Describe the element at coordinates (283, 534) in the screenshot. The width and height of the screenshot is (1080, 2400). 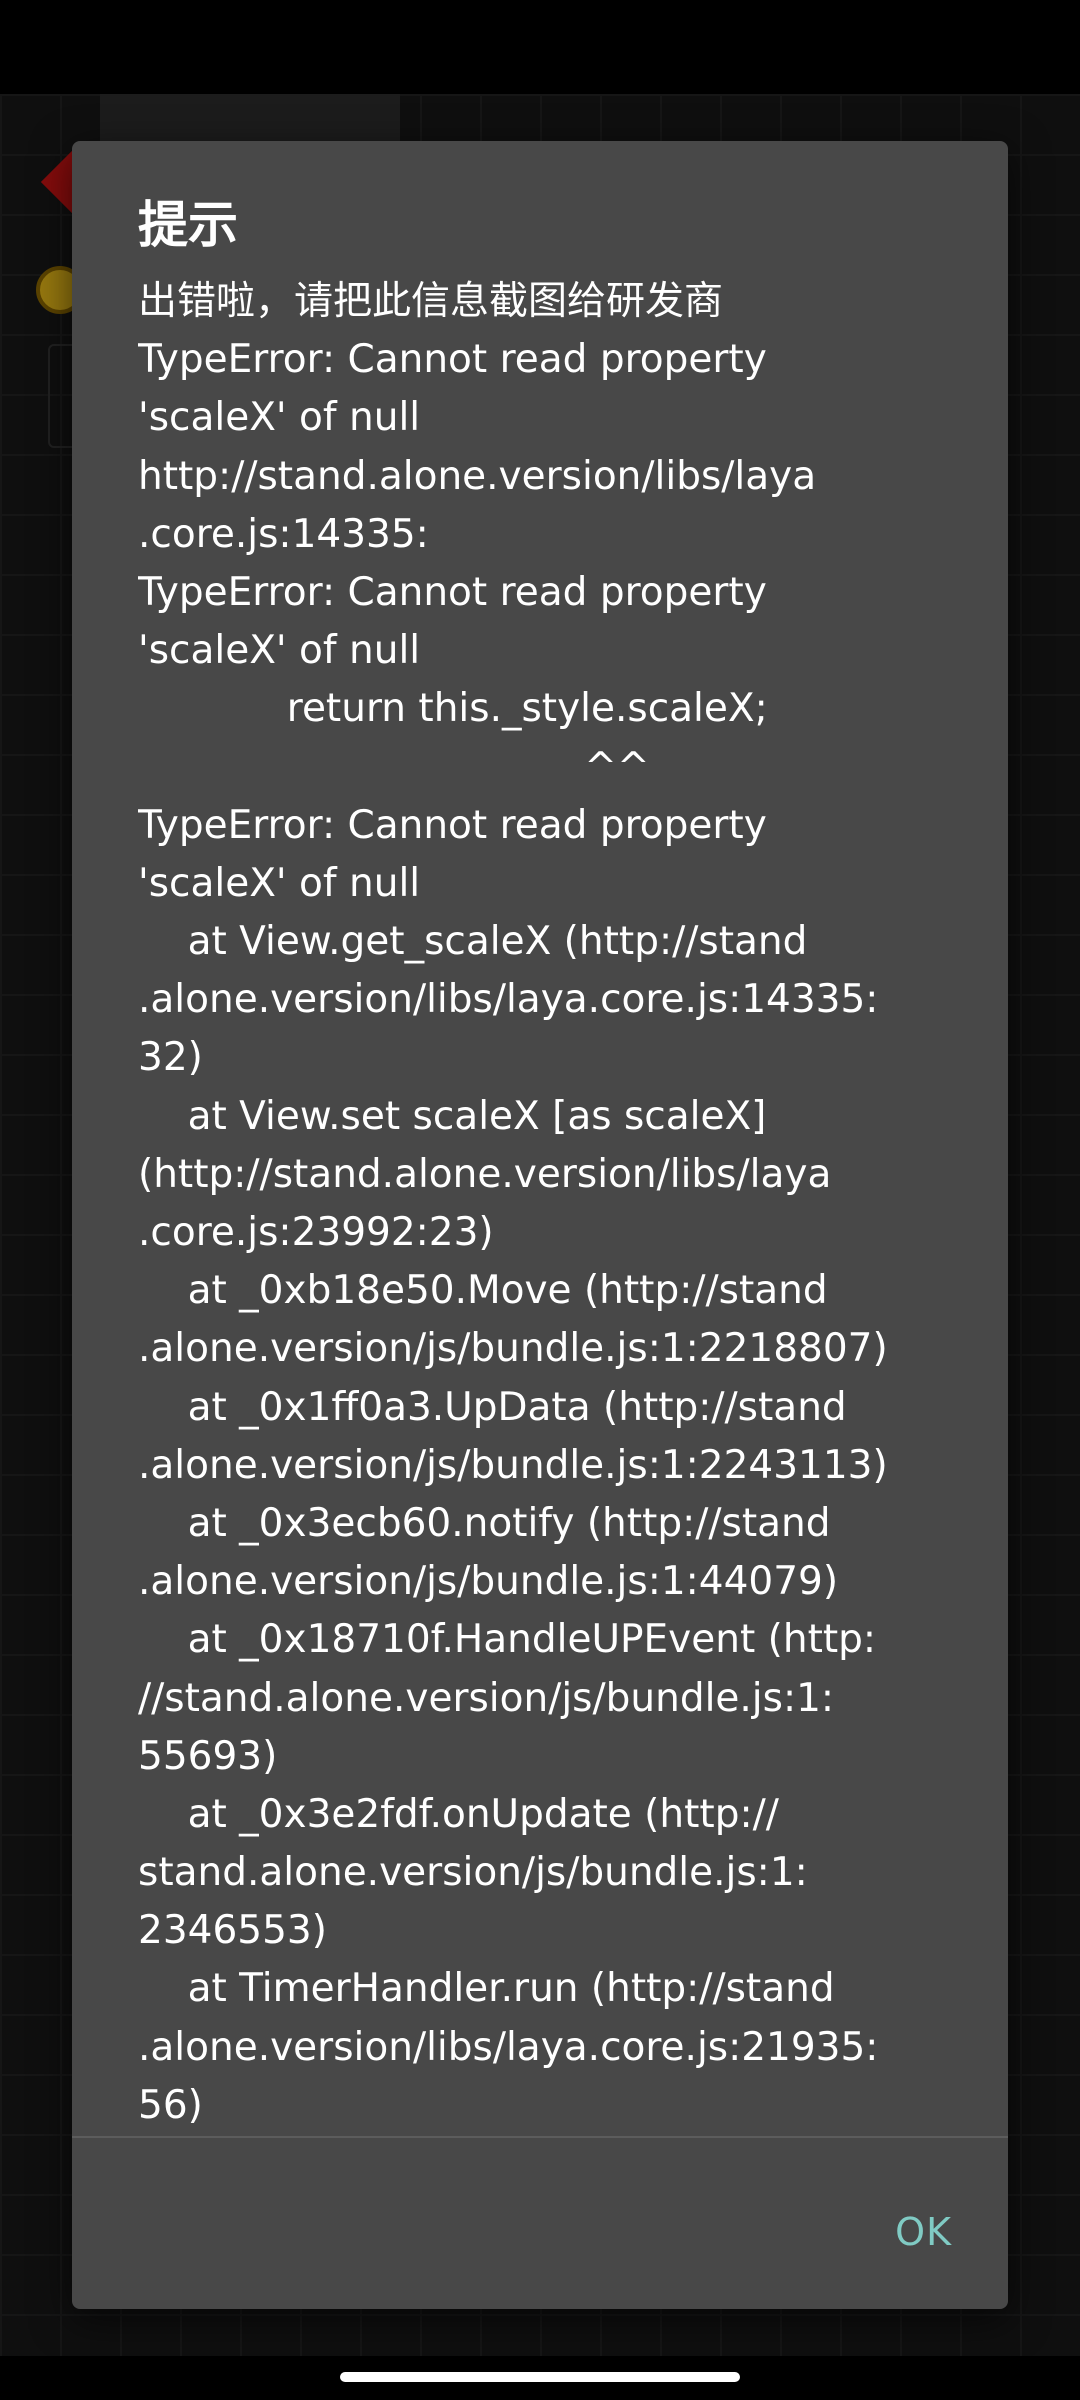
I see `error-message-line: .core.js:14335:` at that location.